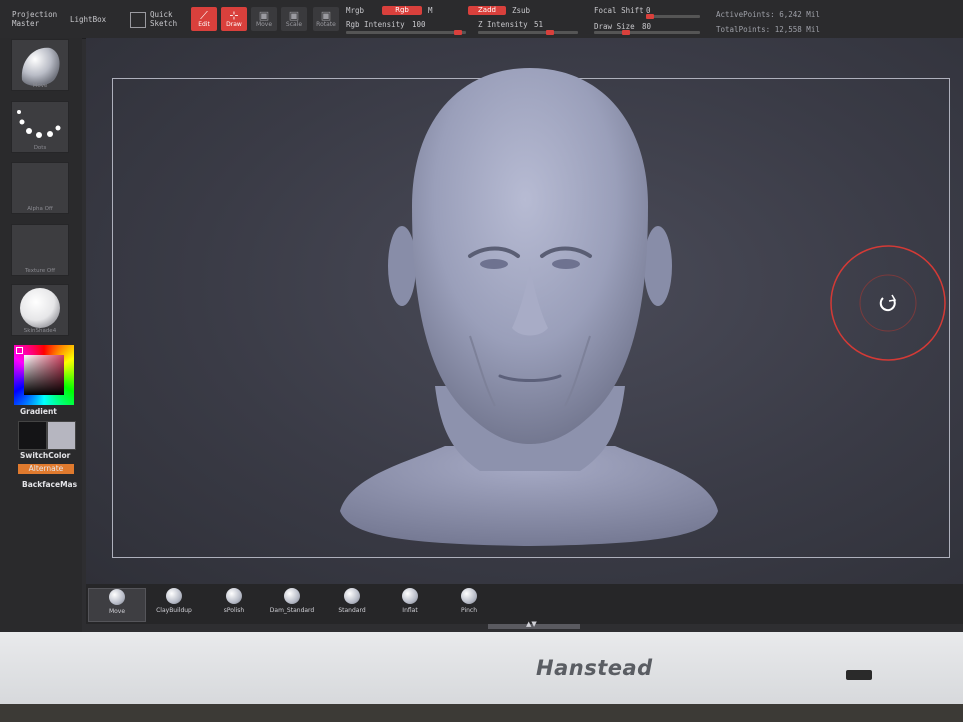  I want to click on rotate-icon: ▣, so click(326, 15).